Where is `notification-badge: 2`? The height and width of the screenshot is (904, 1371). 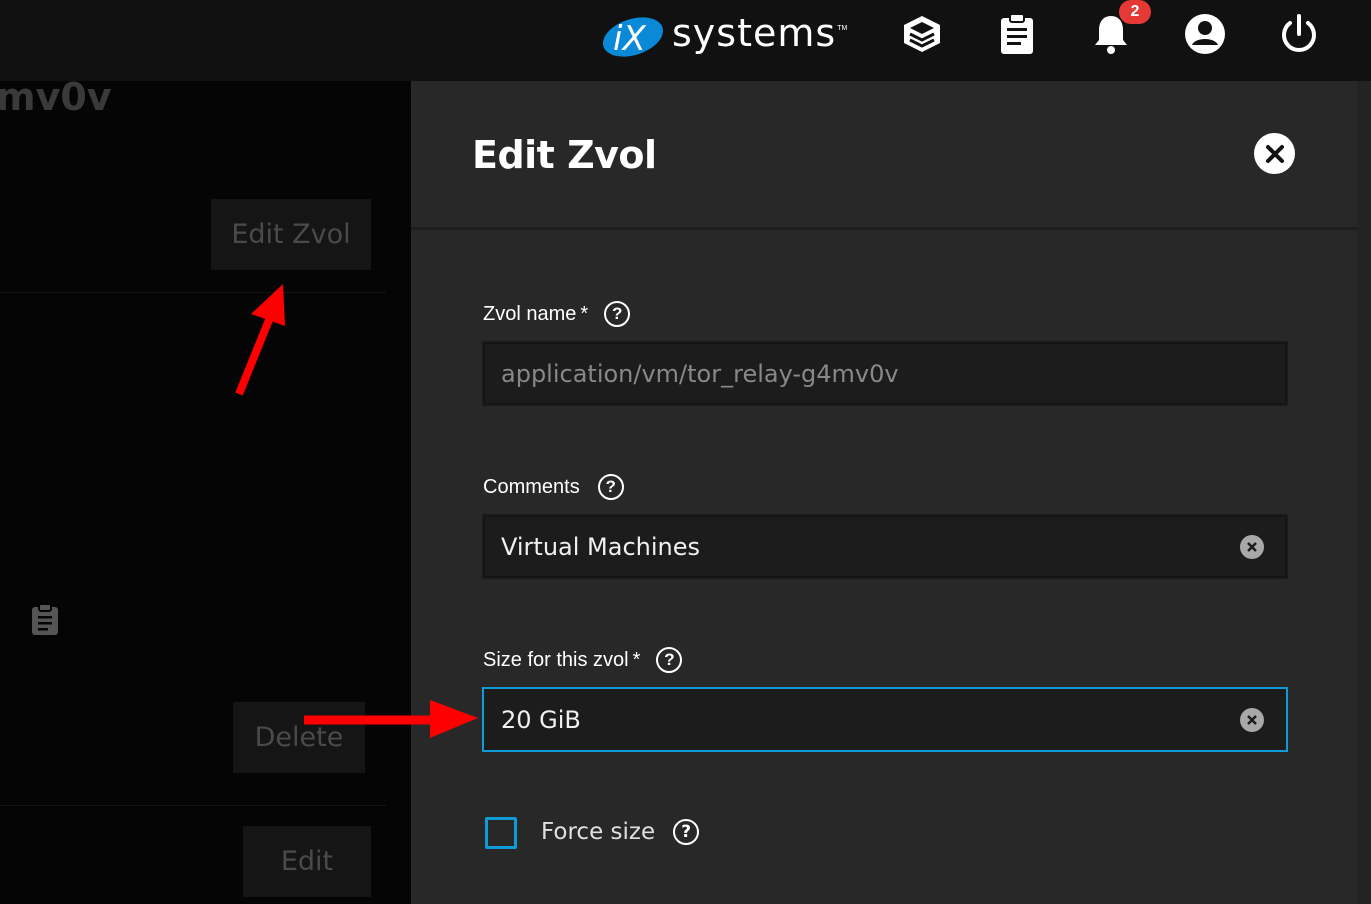
notification-badge: 2 is located at coordinates (1135, 12).